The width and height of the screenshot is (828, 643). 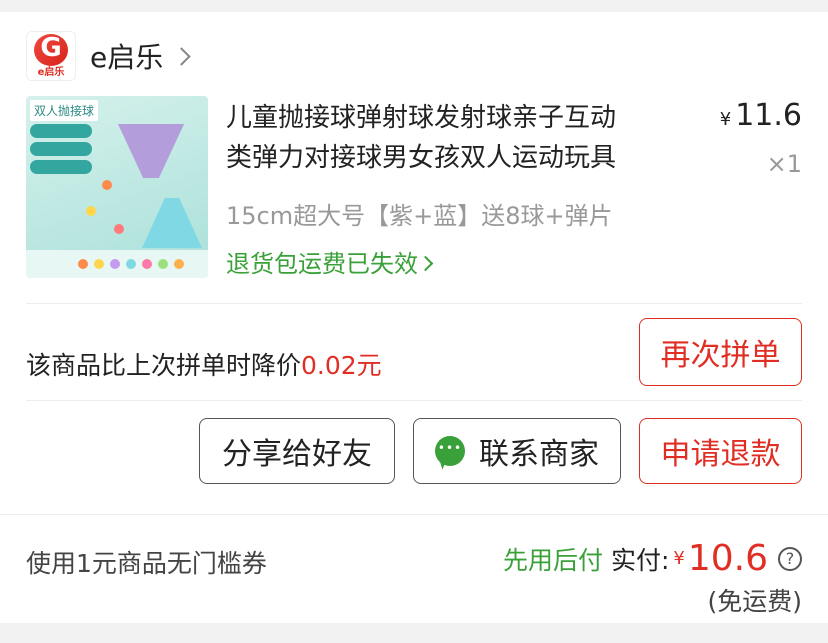 What do you see at coordinates (754, 601) in the screenshot?
I see `shipping-note: (免运费)` at bounding box center [754, 601].